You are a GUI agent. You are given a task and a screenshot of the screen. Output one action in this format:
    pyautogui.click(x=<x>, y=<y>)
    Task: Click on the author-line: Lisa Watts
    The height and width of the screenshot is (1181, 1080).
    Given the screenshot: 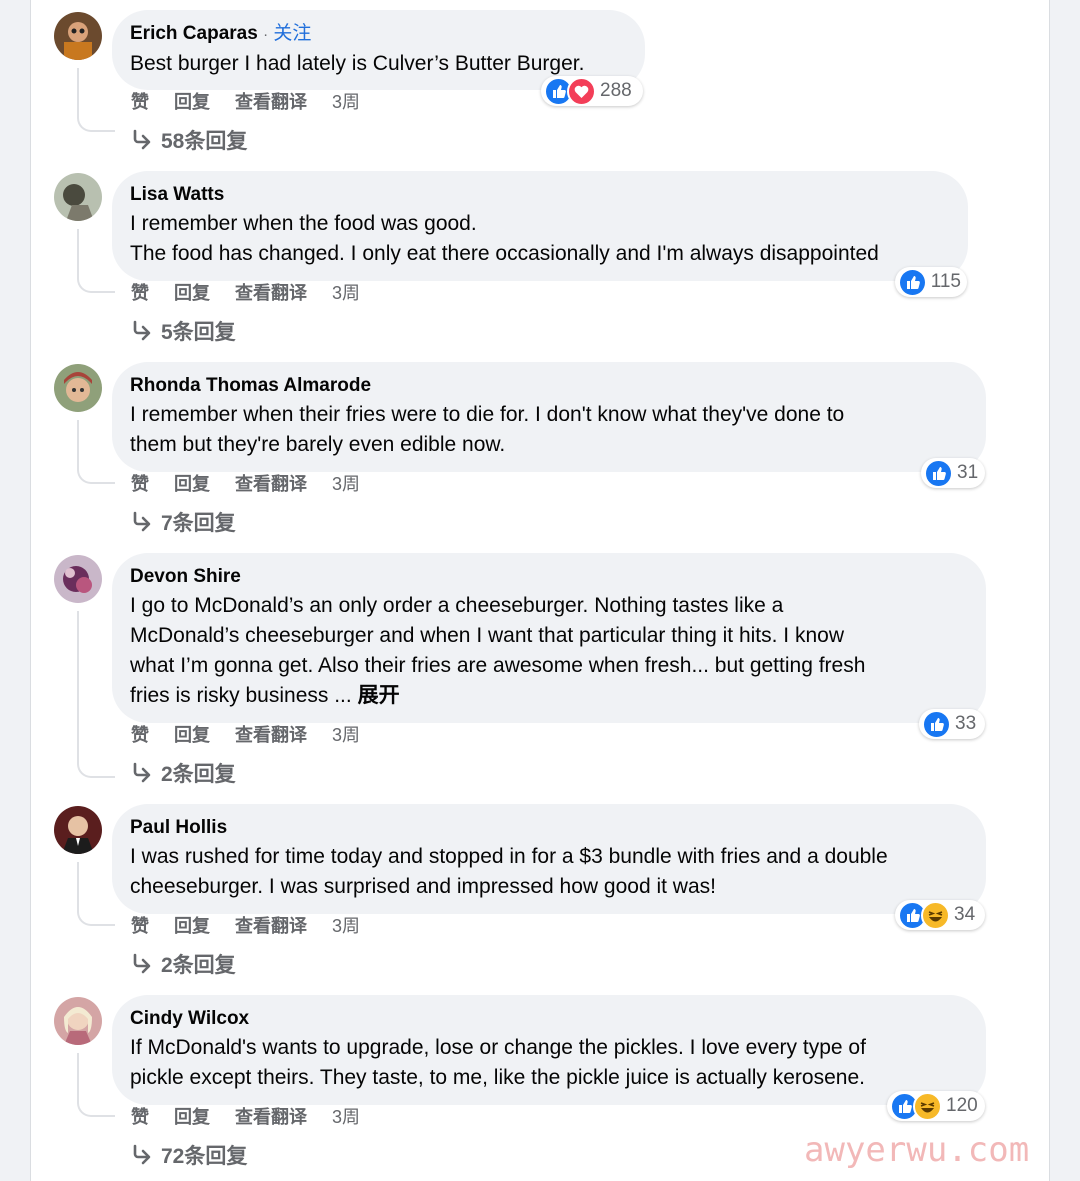 What is the action you would take?
    pyautogui.click(x=540, y=195)
    